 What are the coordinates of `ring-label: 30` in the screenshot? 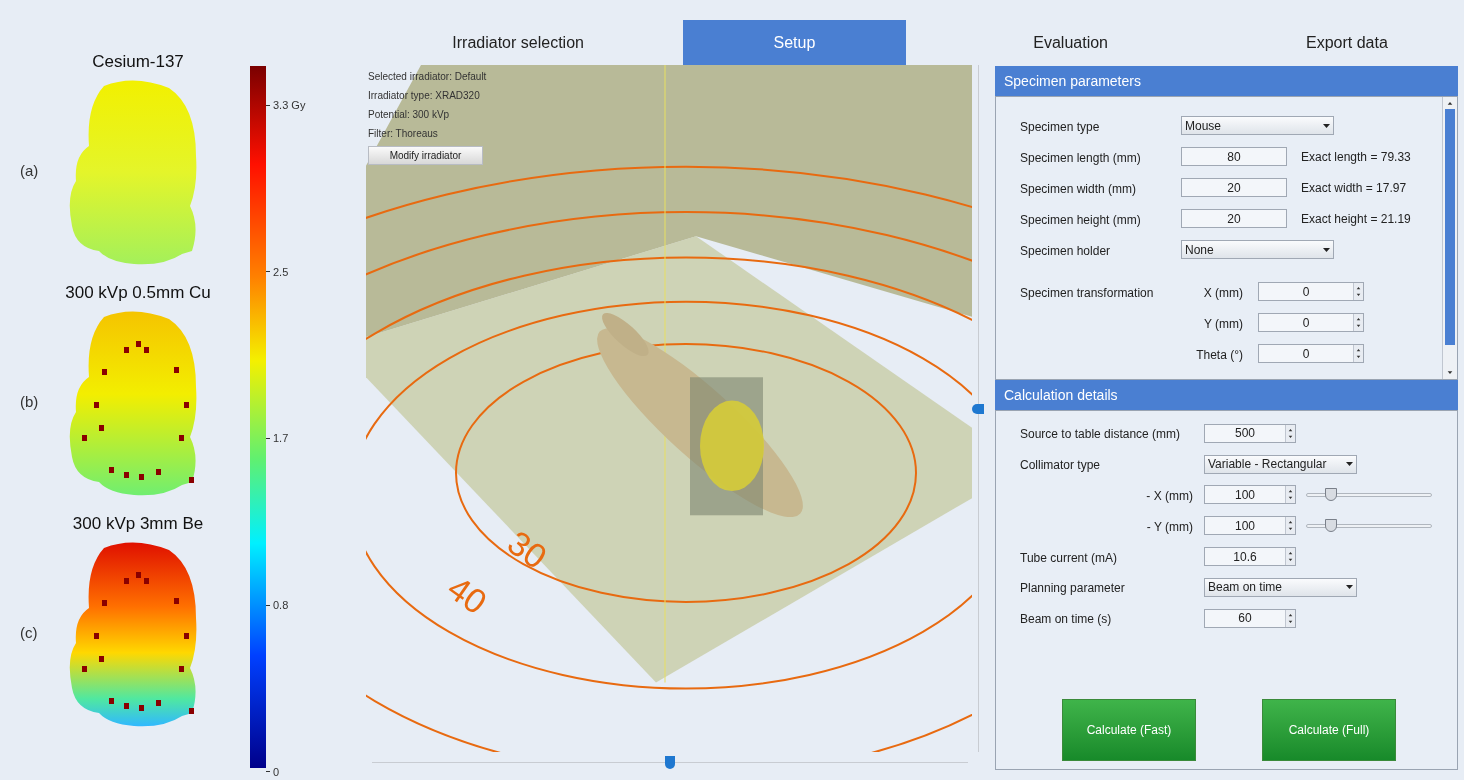 It's located at (527, 550).